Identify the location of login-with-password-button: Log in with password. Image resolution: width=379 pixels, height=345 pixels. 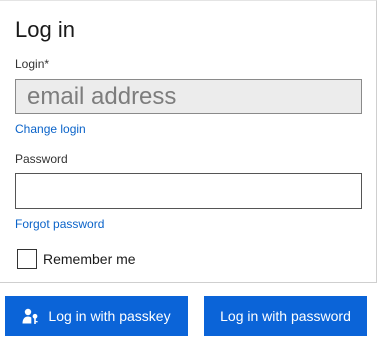
(285, 316).